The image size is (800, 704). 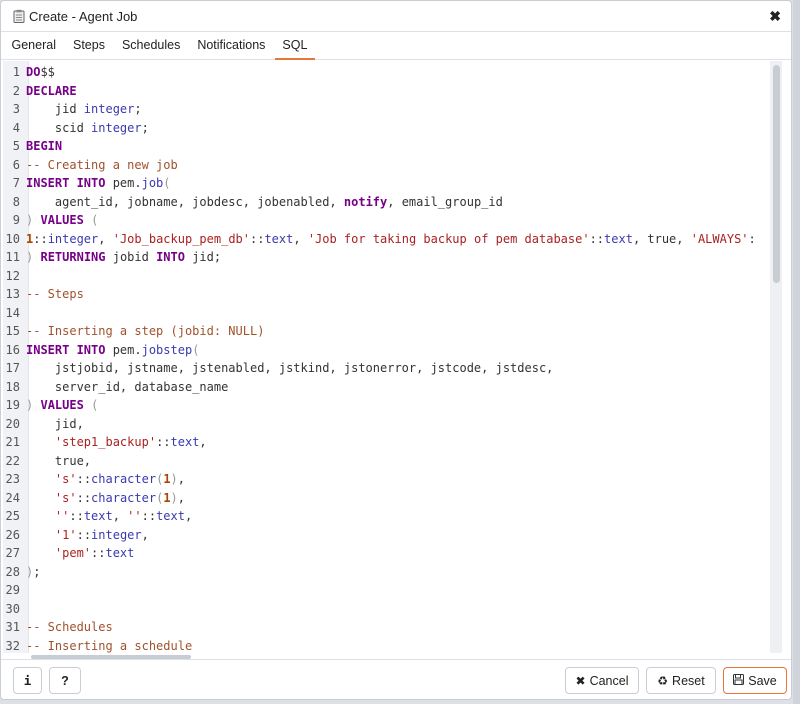 I want to click on code-token: job, so click(x=152, y=183).